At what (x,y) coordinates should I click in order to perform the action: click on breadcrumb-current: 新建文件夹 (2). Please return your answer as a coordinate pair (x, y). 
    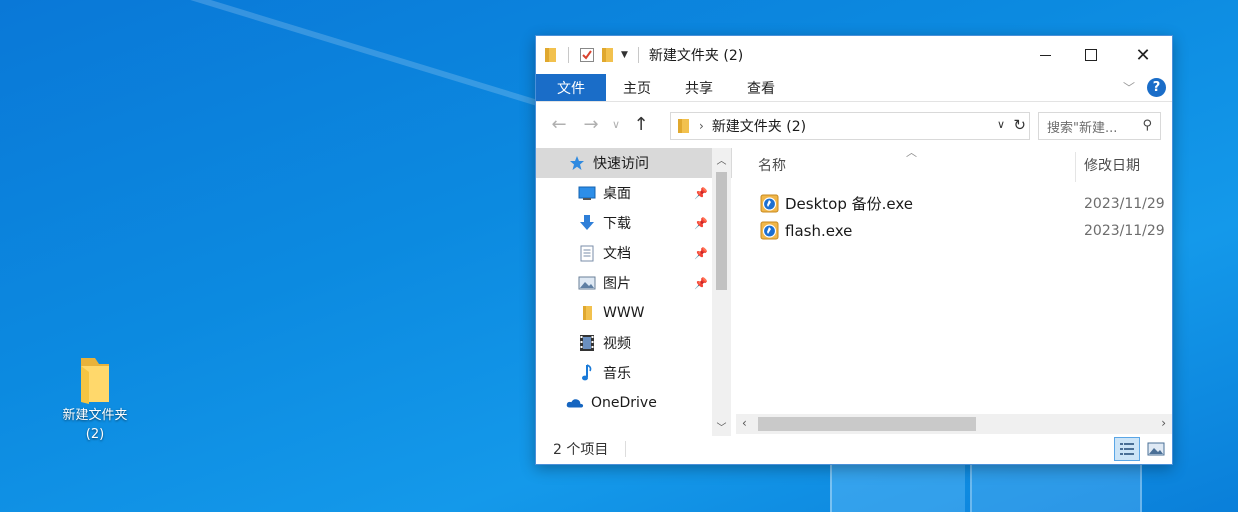
    Looking at the image, I should click on (759, 126).